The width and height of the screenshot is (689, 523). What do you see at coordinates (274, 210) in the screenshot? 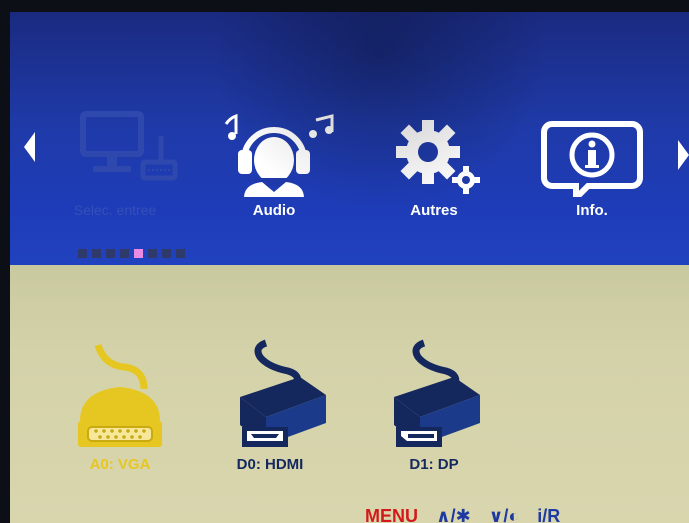
I see `menu-item-label: Audio` at bounding box center [274, 210].